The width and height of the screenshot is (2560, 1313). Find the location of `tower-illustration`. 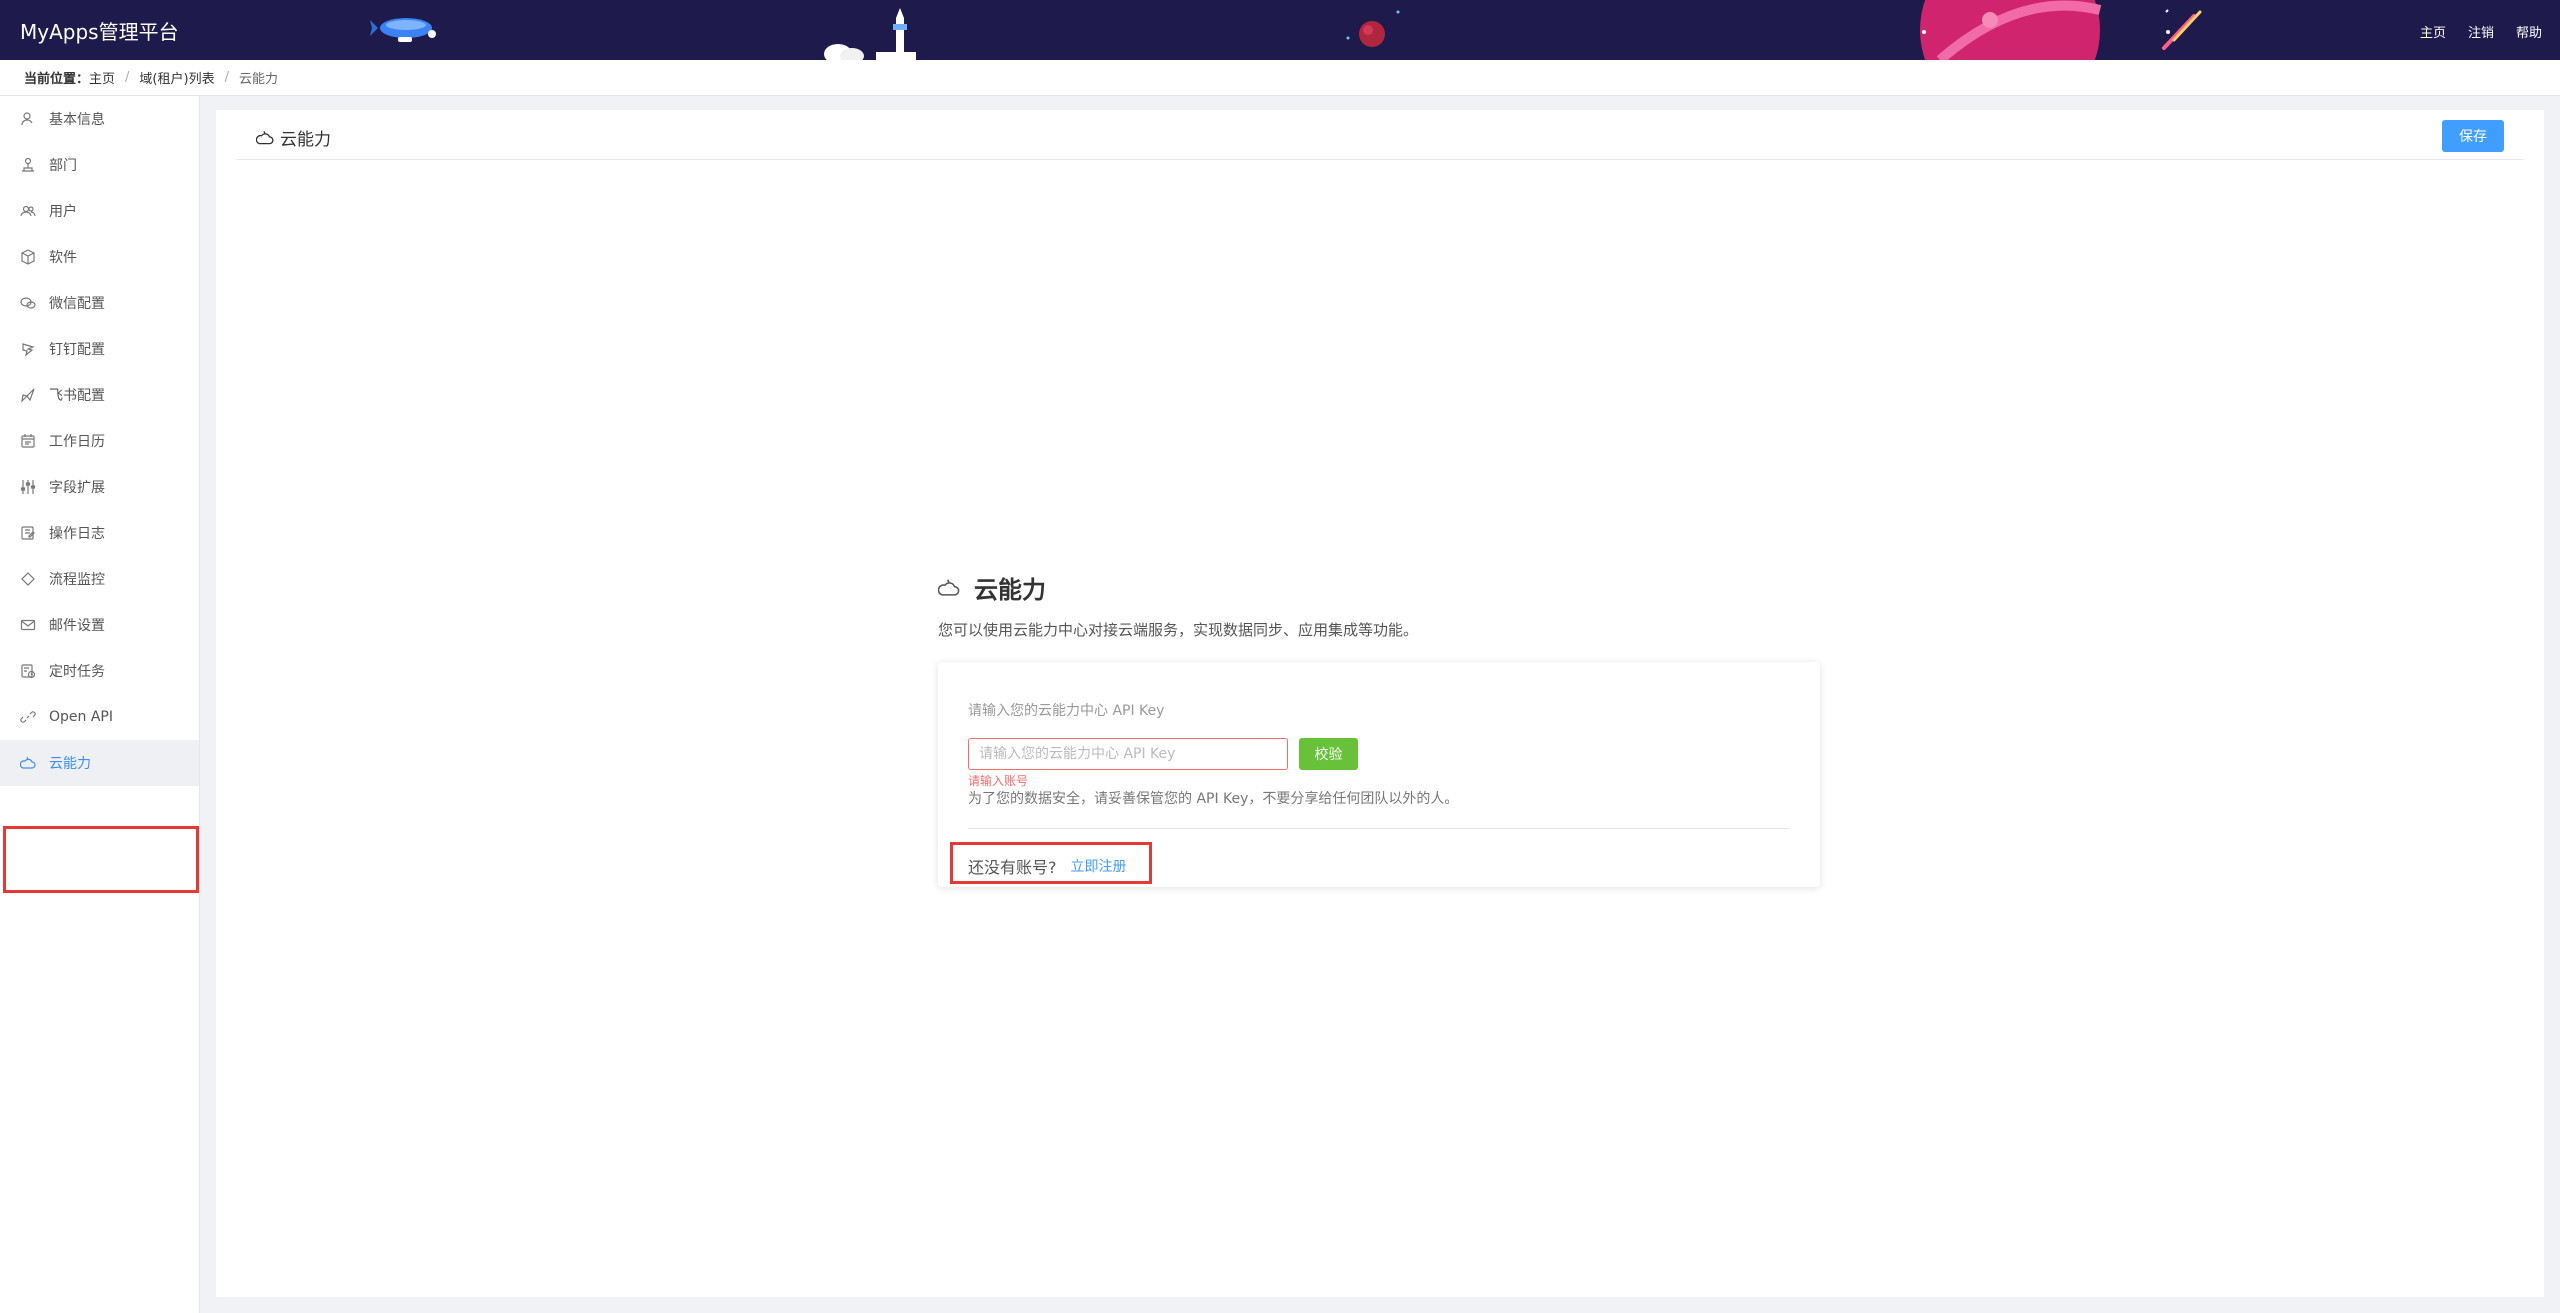

tower-illustration is located at coordinates (870, 34).